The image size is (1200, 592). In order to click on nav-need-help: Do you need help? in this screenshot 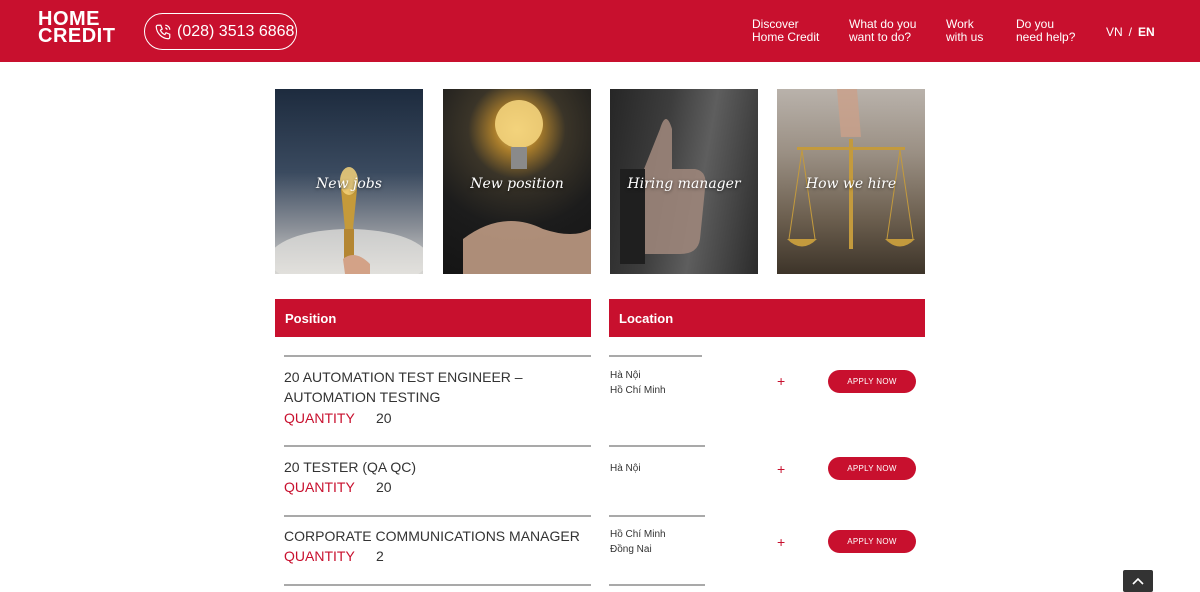, I will do `click(1045, 31)`.